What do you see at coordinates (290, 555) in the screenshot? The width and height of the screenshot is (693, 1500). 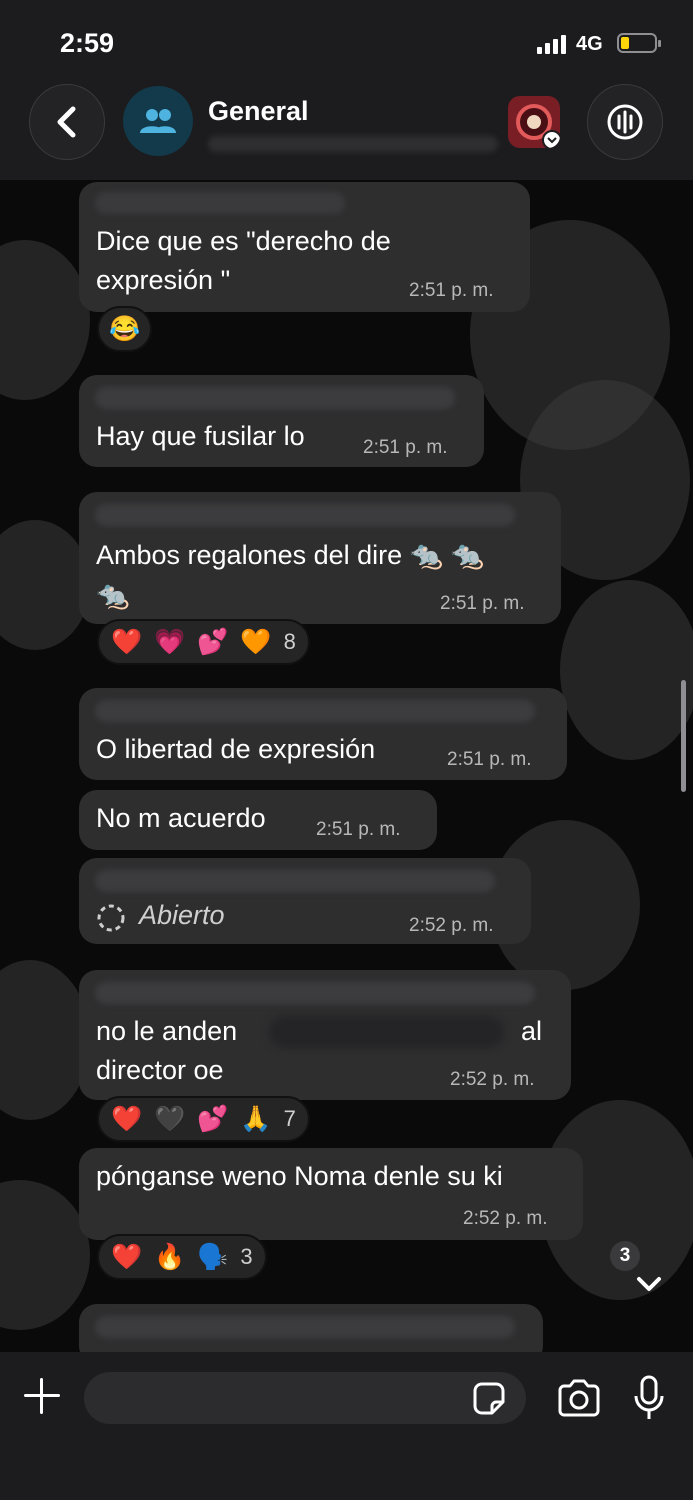 I see `message-text: Ambos regalones del dire 🐀 🐀` at bounding box center [290, 555].